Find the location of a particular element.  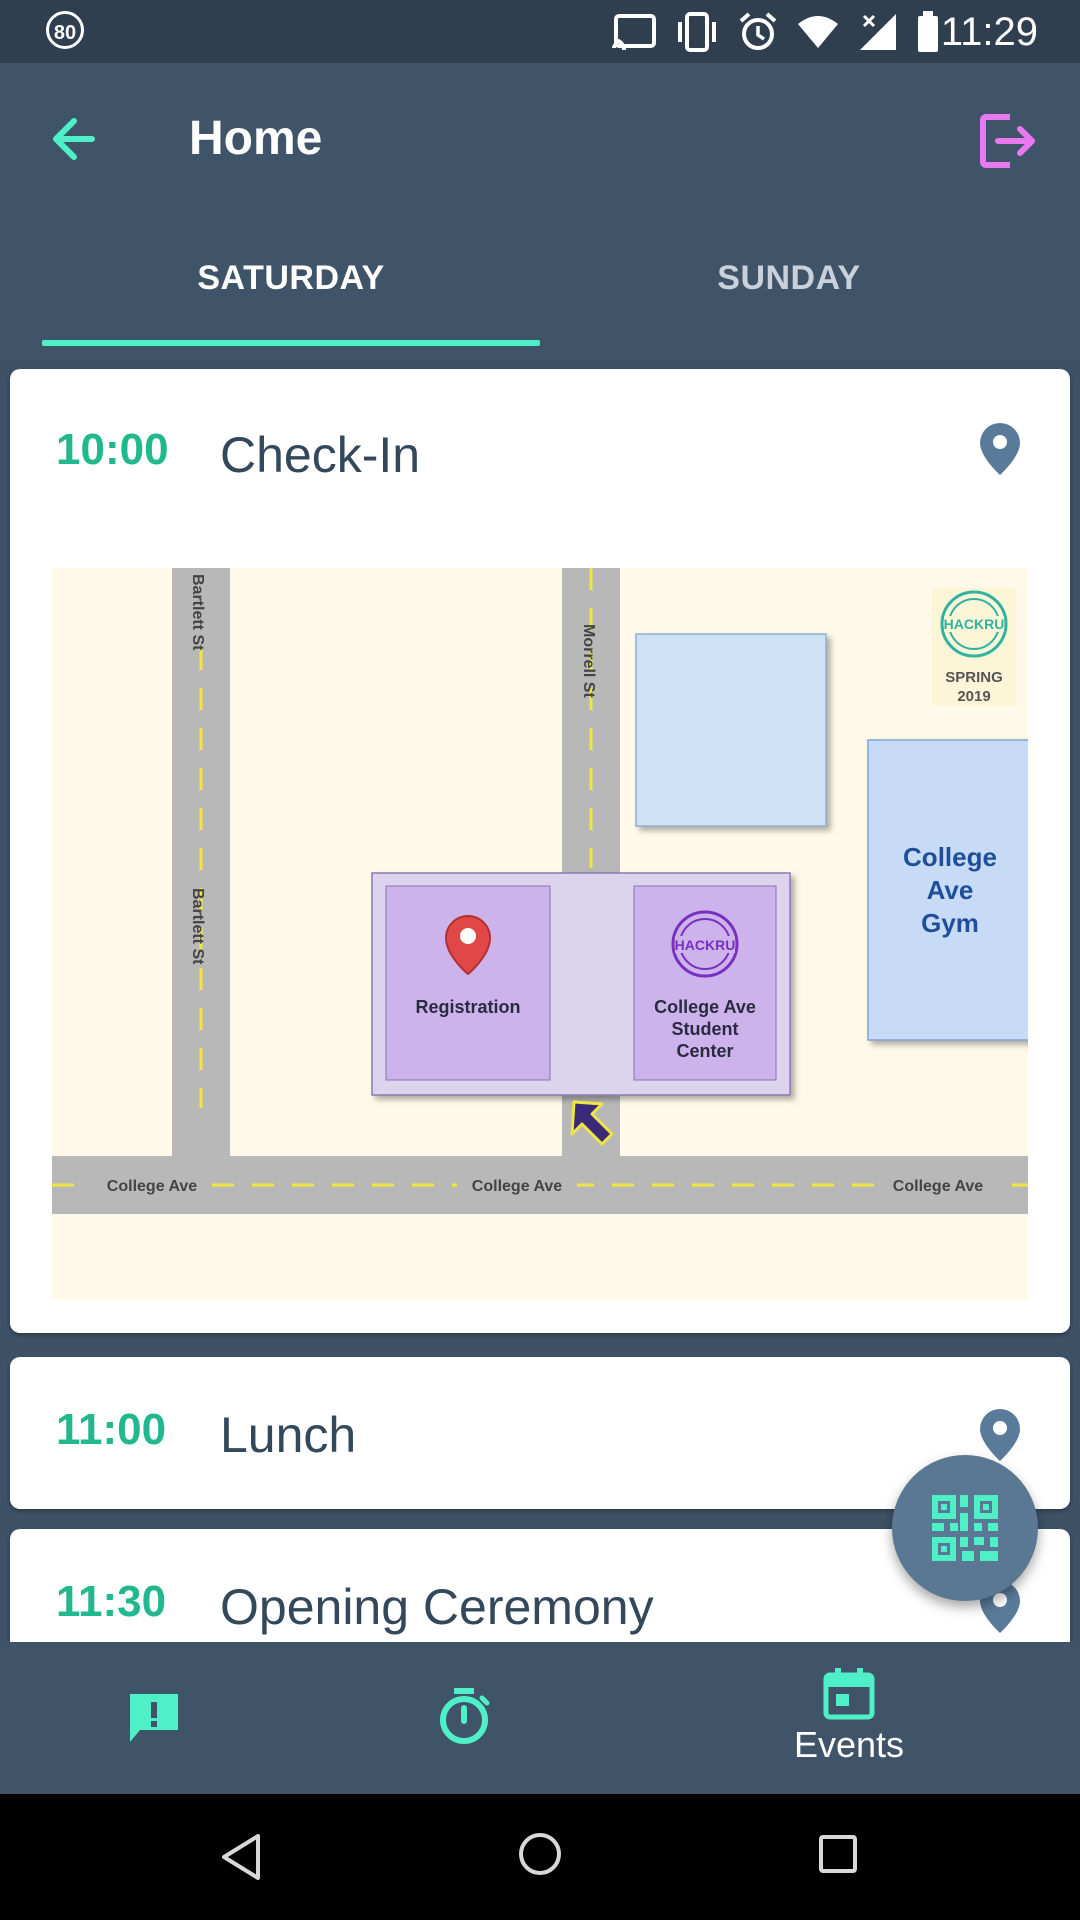

calendar-icon is located at coordinates (849, 1694).